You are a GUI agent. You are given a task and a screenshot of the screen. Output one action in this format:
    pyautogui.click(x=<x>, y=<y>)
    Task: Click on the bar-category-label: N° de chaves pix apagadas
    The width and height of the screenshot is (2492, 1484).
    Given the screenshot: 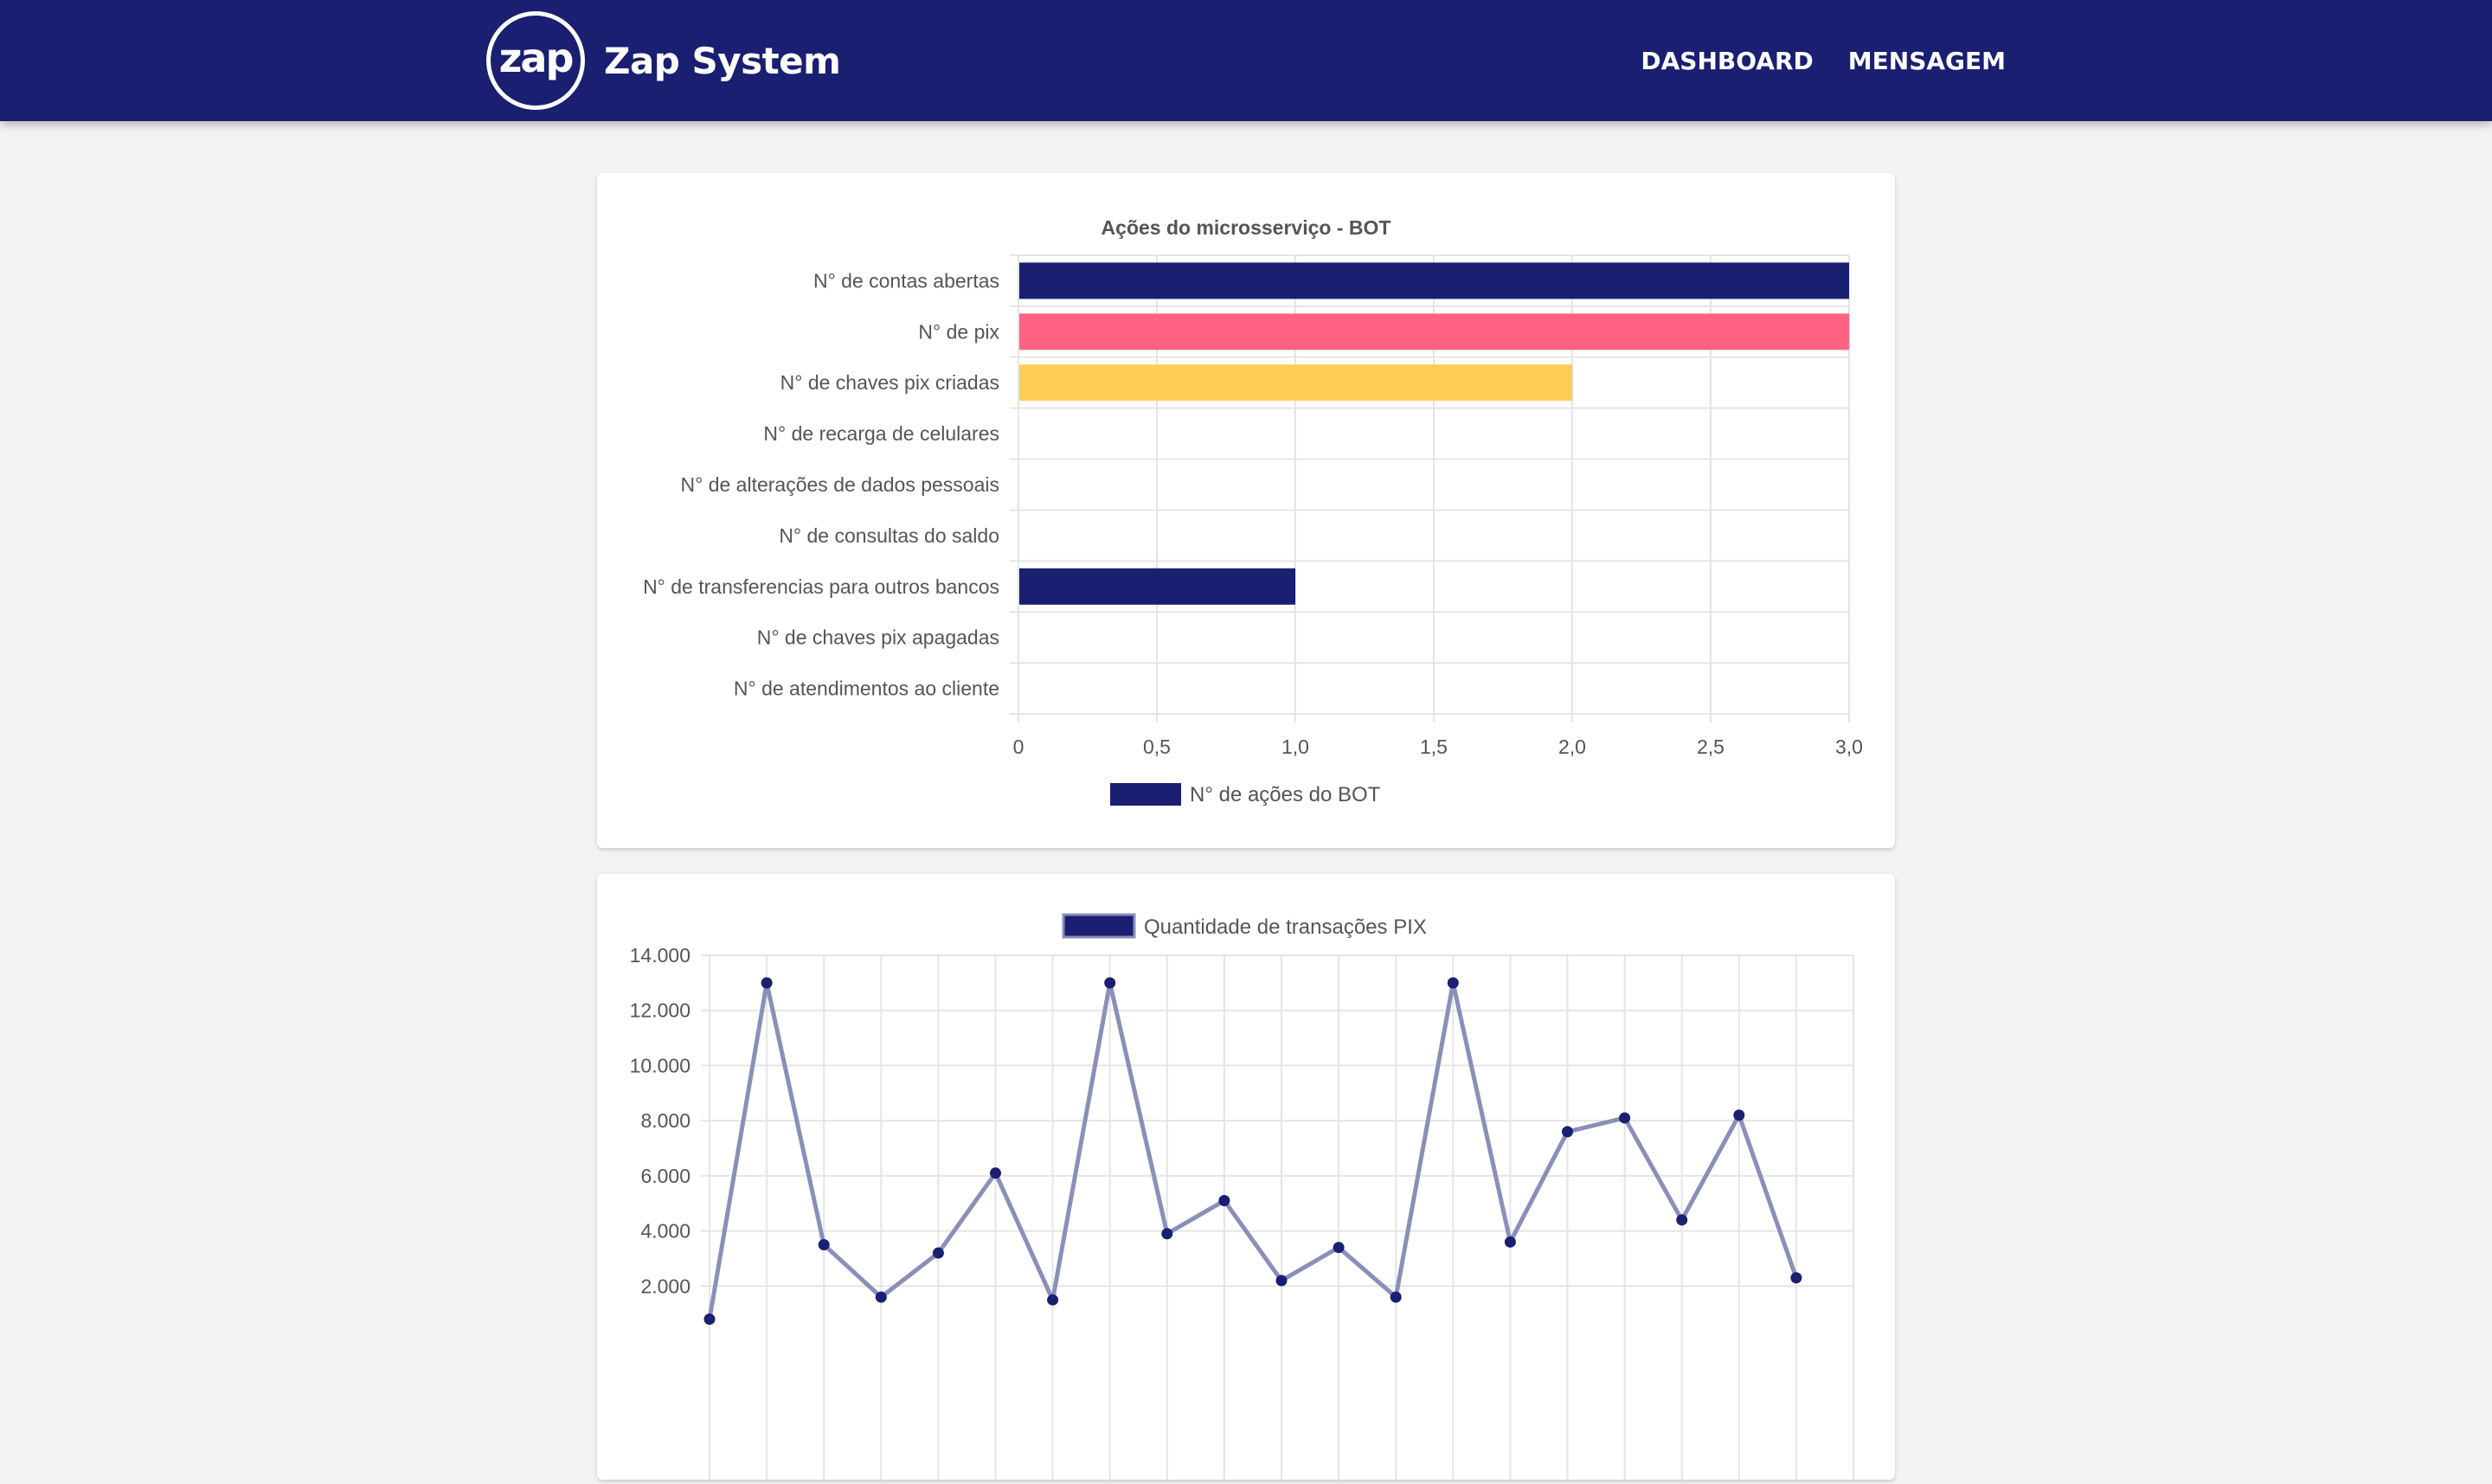 What is the action you would take?
    pyautogui.click(x=878, y=637)
    